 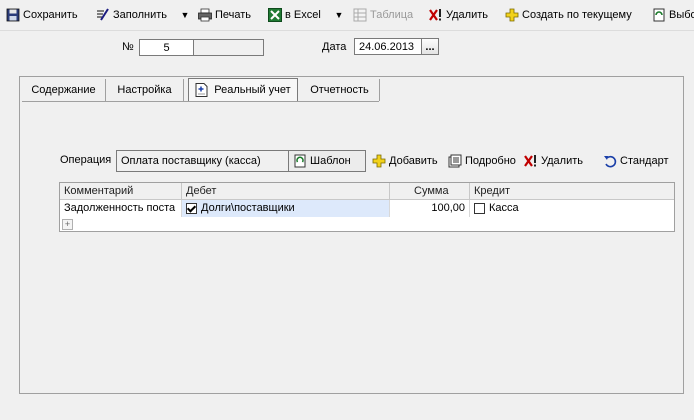 I want to click on debit-checkbox, so click(x=191, y=208).